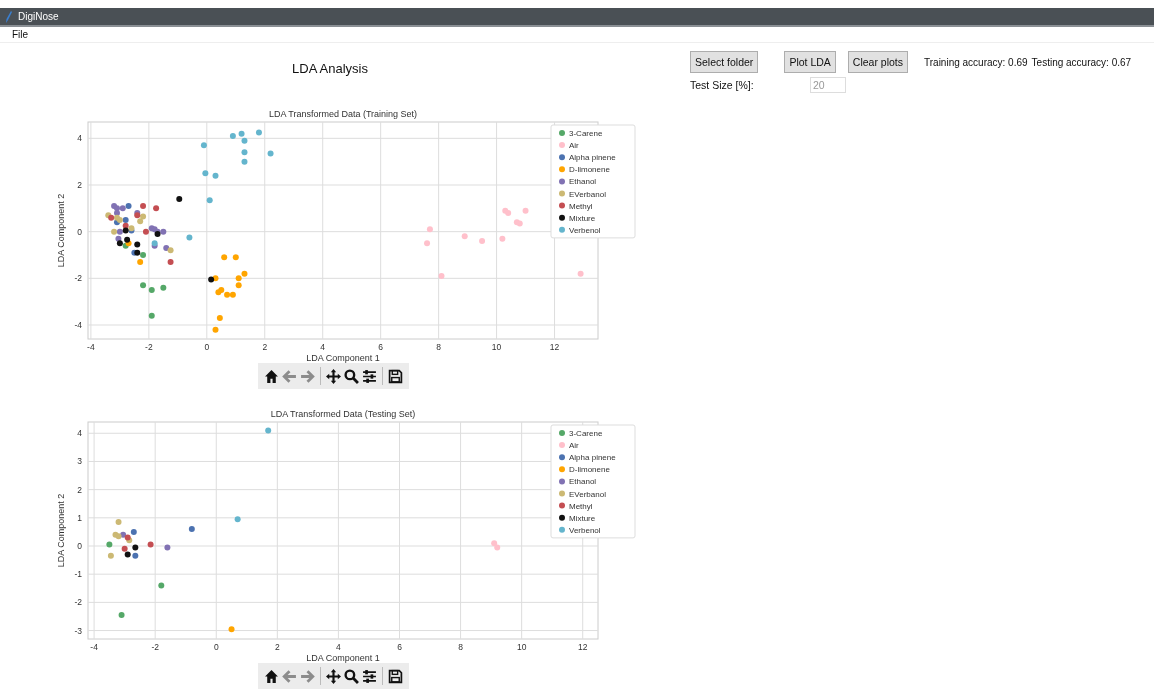 This screenshot has height=695, width=1154. What do you see at coordinates (722, 85) in the screenshot?
I see `field-label: Test Size [%]:` at bounding box center [722, 85].